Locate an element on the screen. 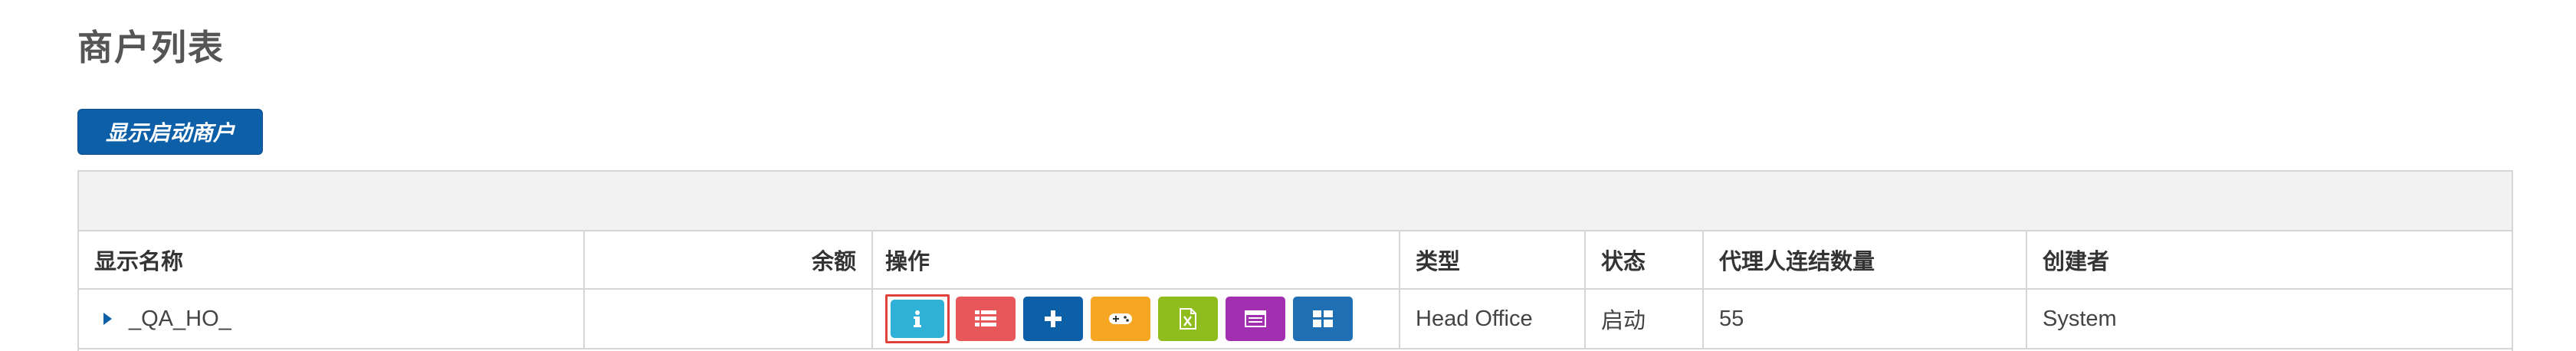 The width and height of the screenshot is (2576, 351). actions-cell is located at coordinates (1136, 319).